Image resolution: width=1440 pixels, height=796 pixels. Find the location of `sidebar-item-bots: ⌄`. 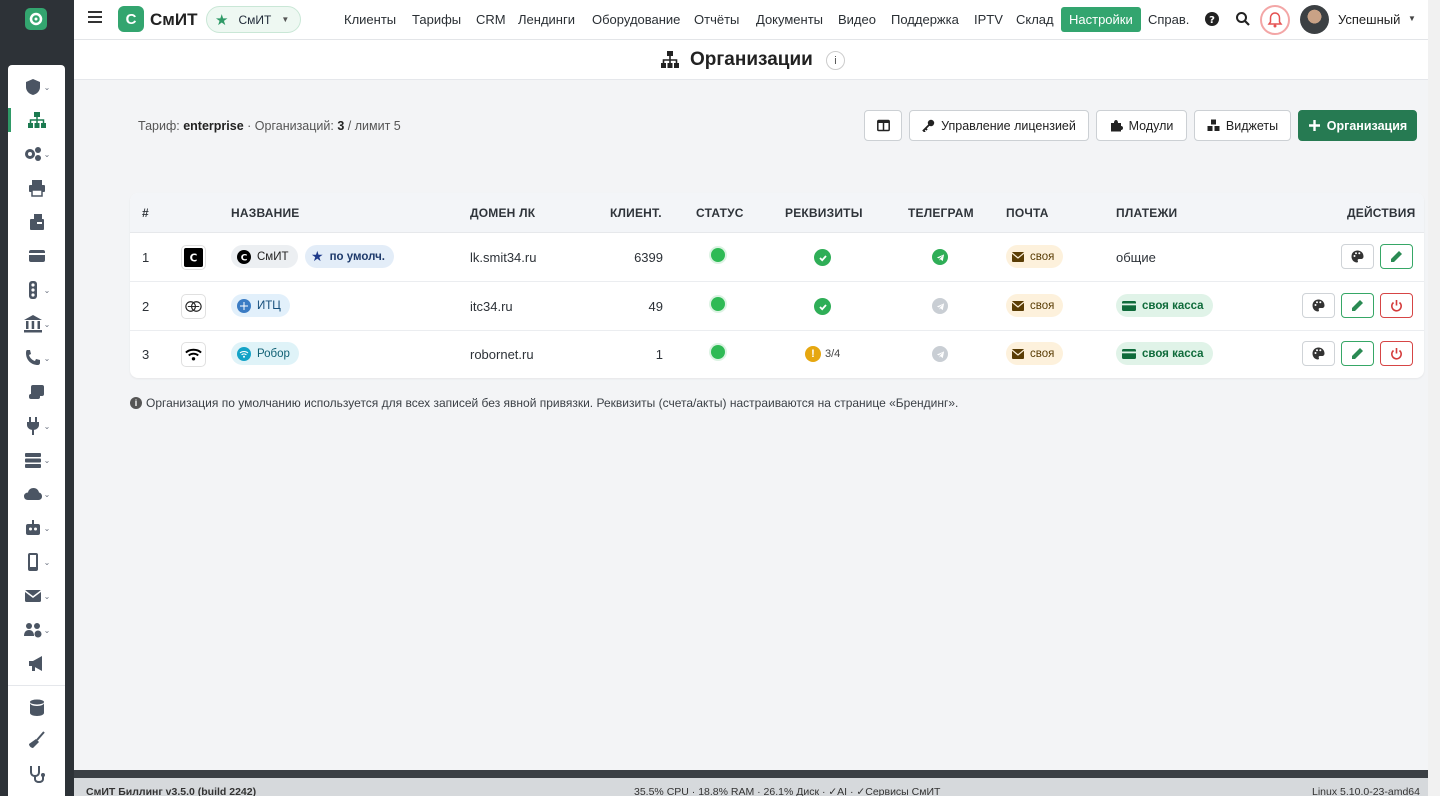

sidebar-item-bots: ⌄ is located at coordinates (36, 528).